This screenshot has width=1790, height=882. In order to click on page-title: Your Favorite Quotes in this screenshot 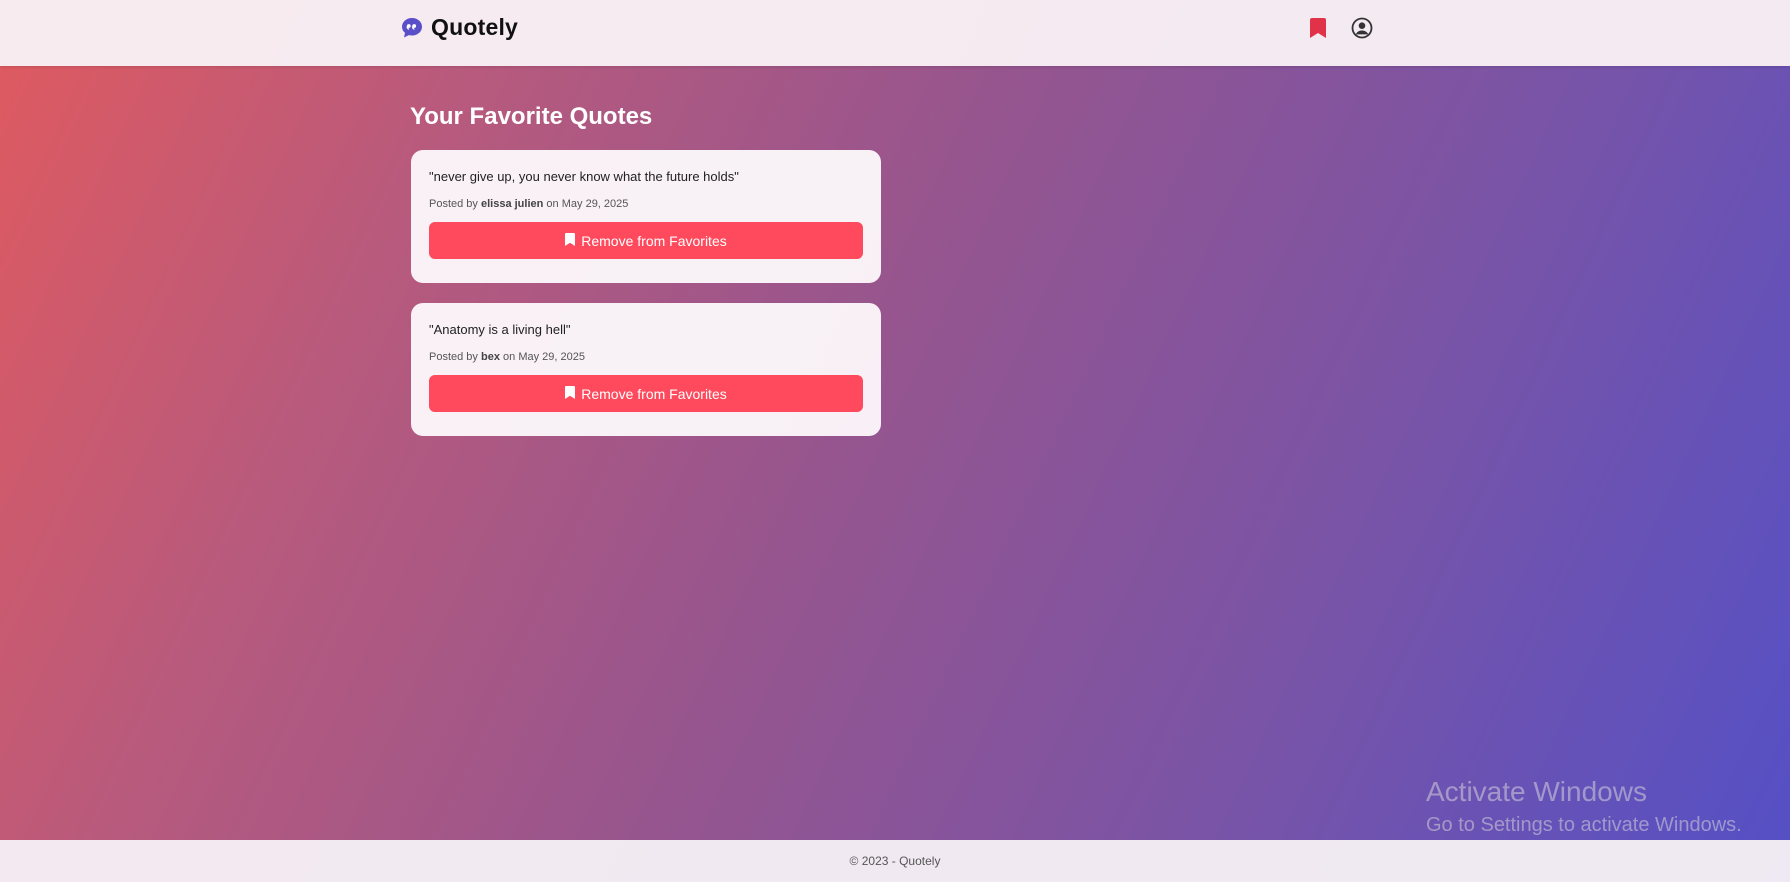, I will do `click(531, 116)`.